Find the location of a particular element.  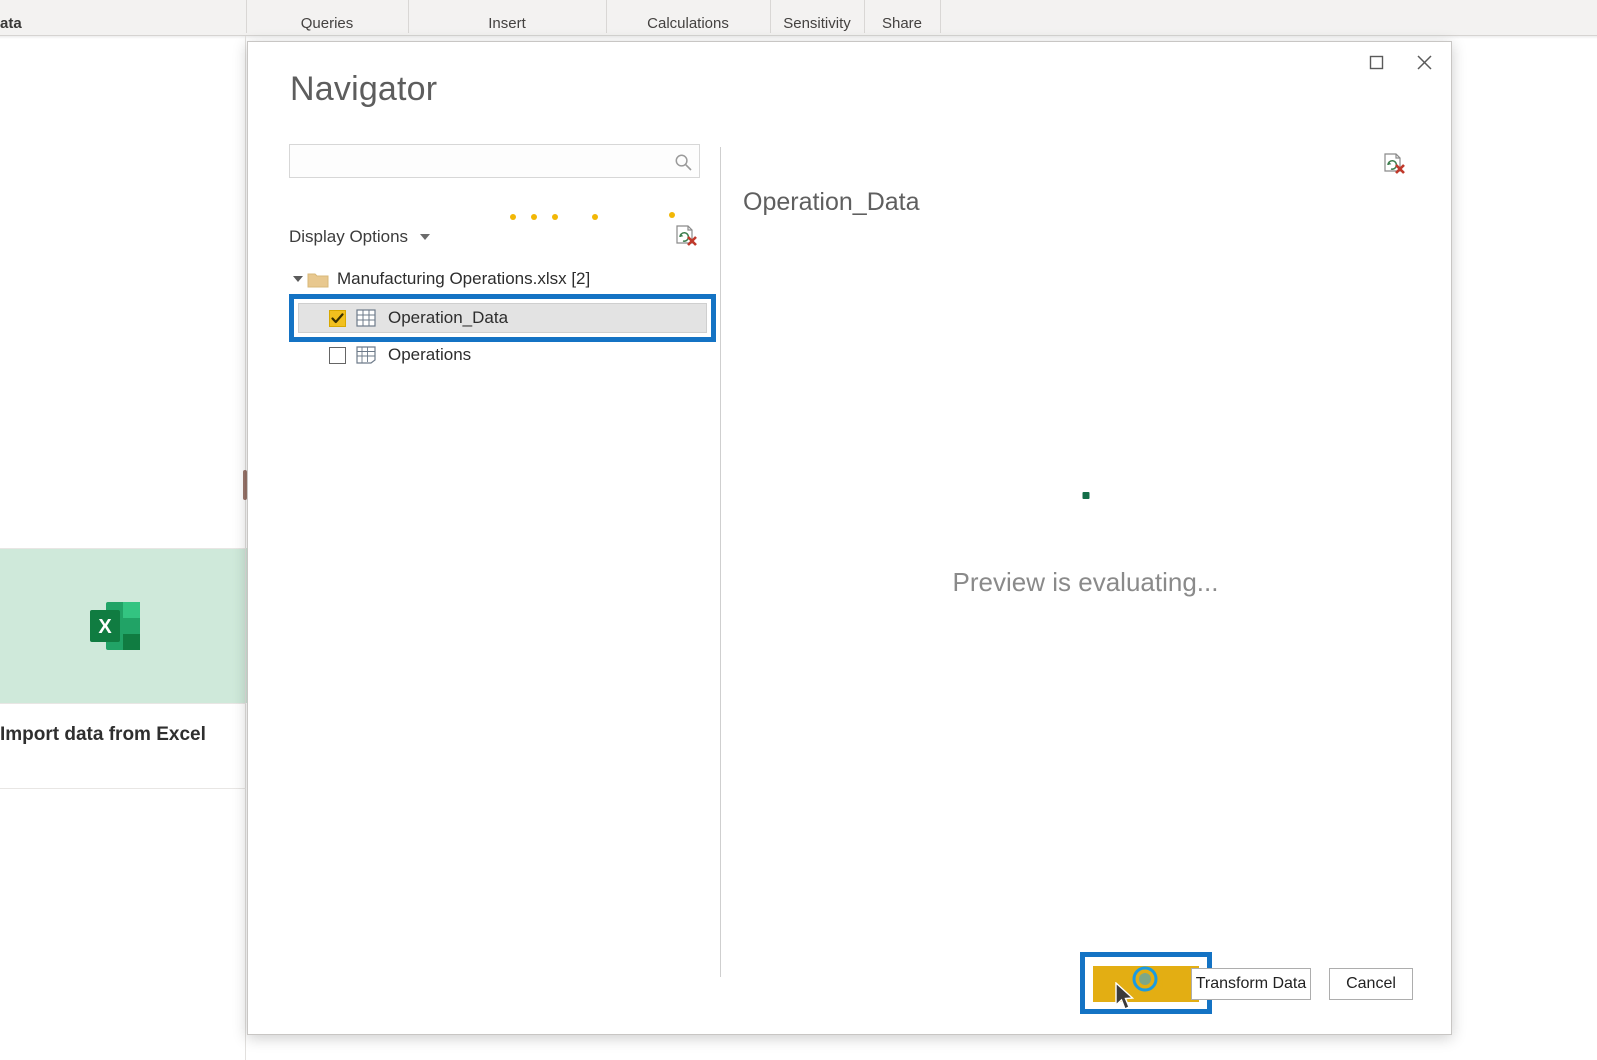

ribbon-shadow is located at coordinates (798, 37).